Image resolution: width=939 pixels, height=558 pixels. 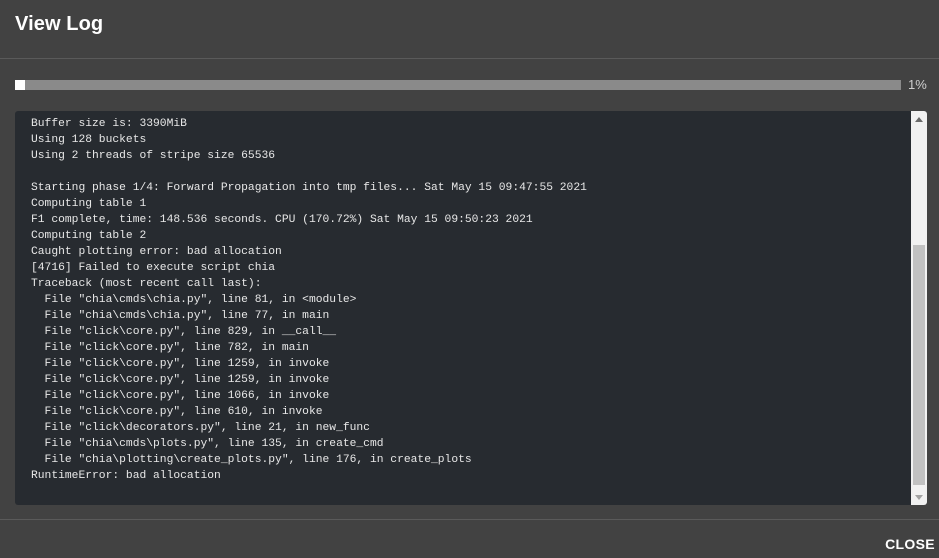 I want to click on scrollbar-thumb, so click(x=919, y=365).